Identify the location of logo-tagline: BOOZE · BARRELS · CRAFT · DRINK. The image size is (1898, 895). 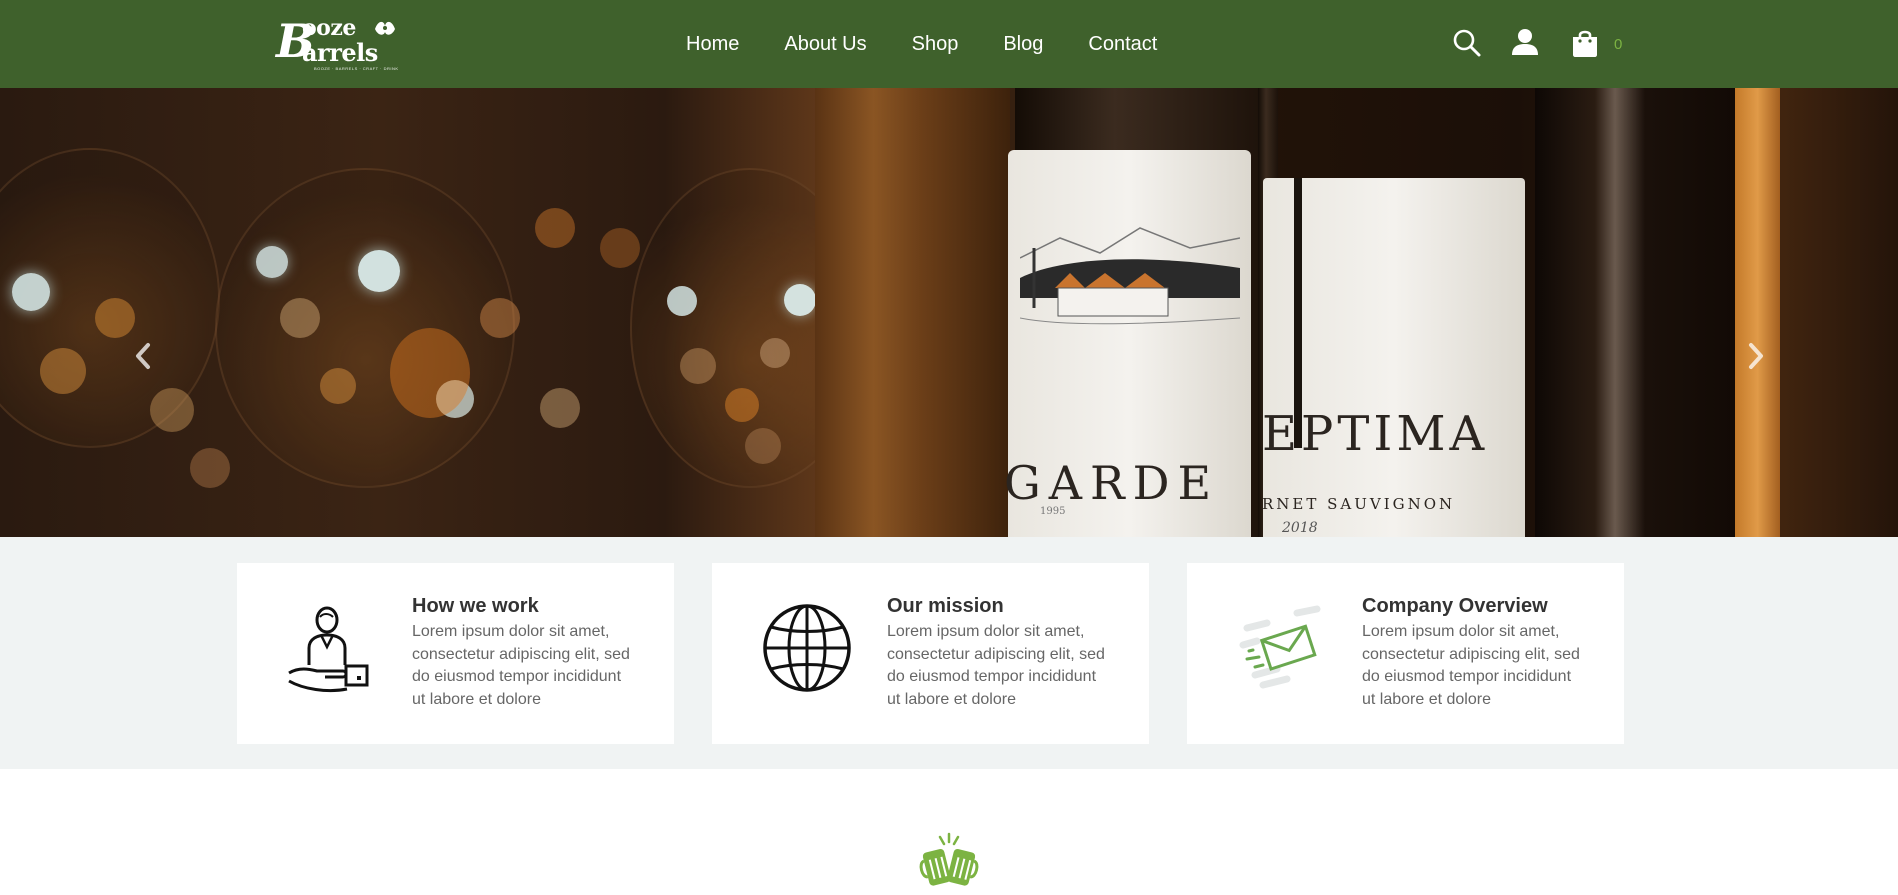
(356, 68).